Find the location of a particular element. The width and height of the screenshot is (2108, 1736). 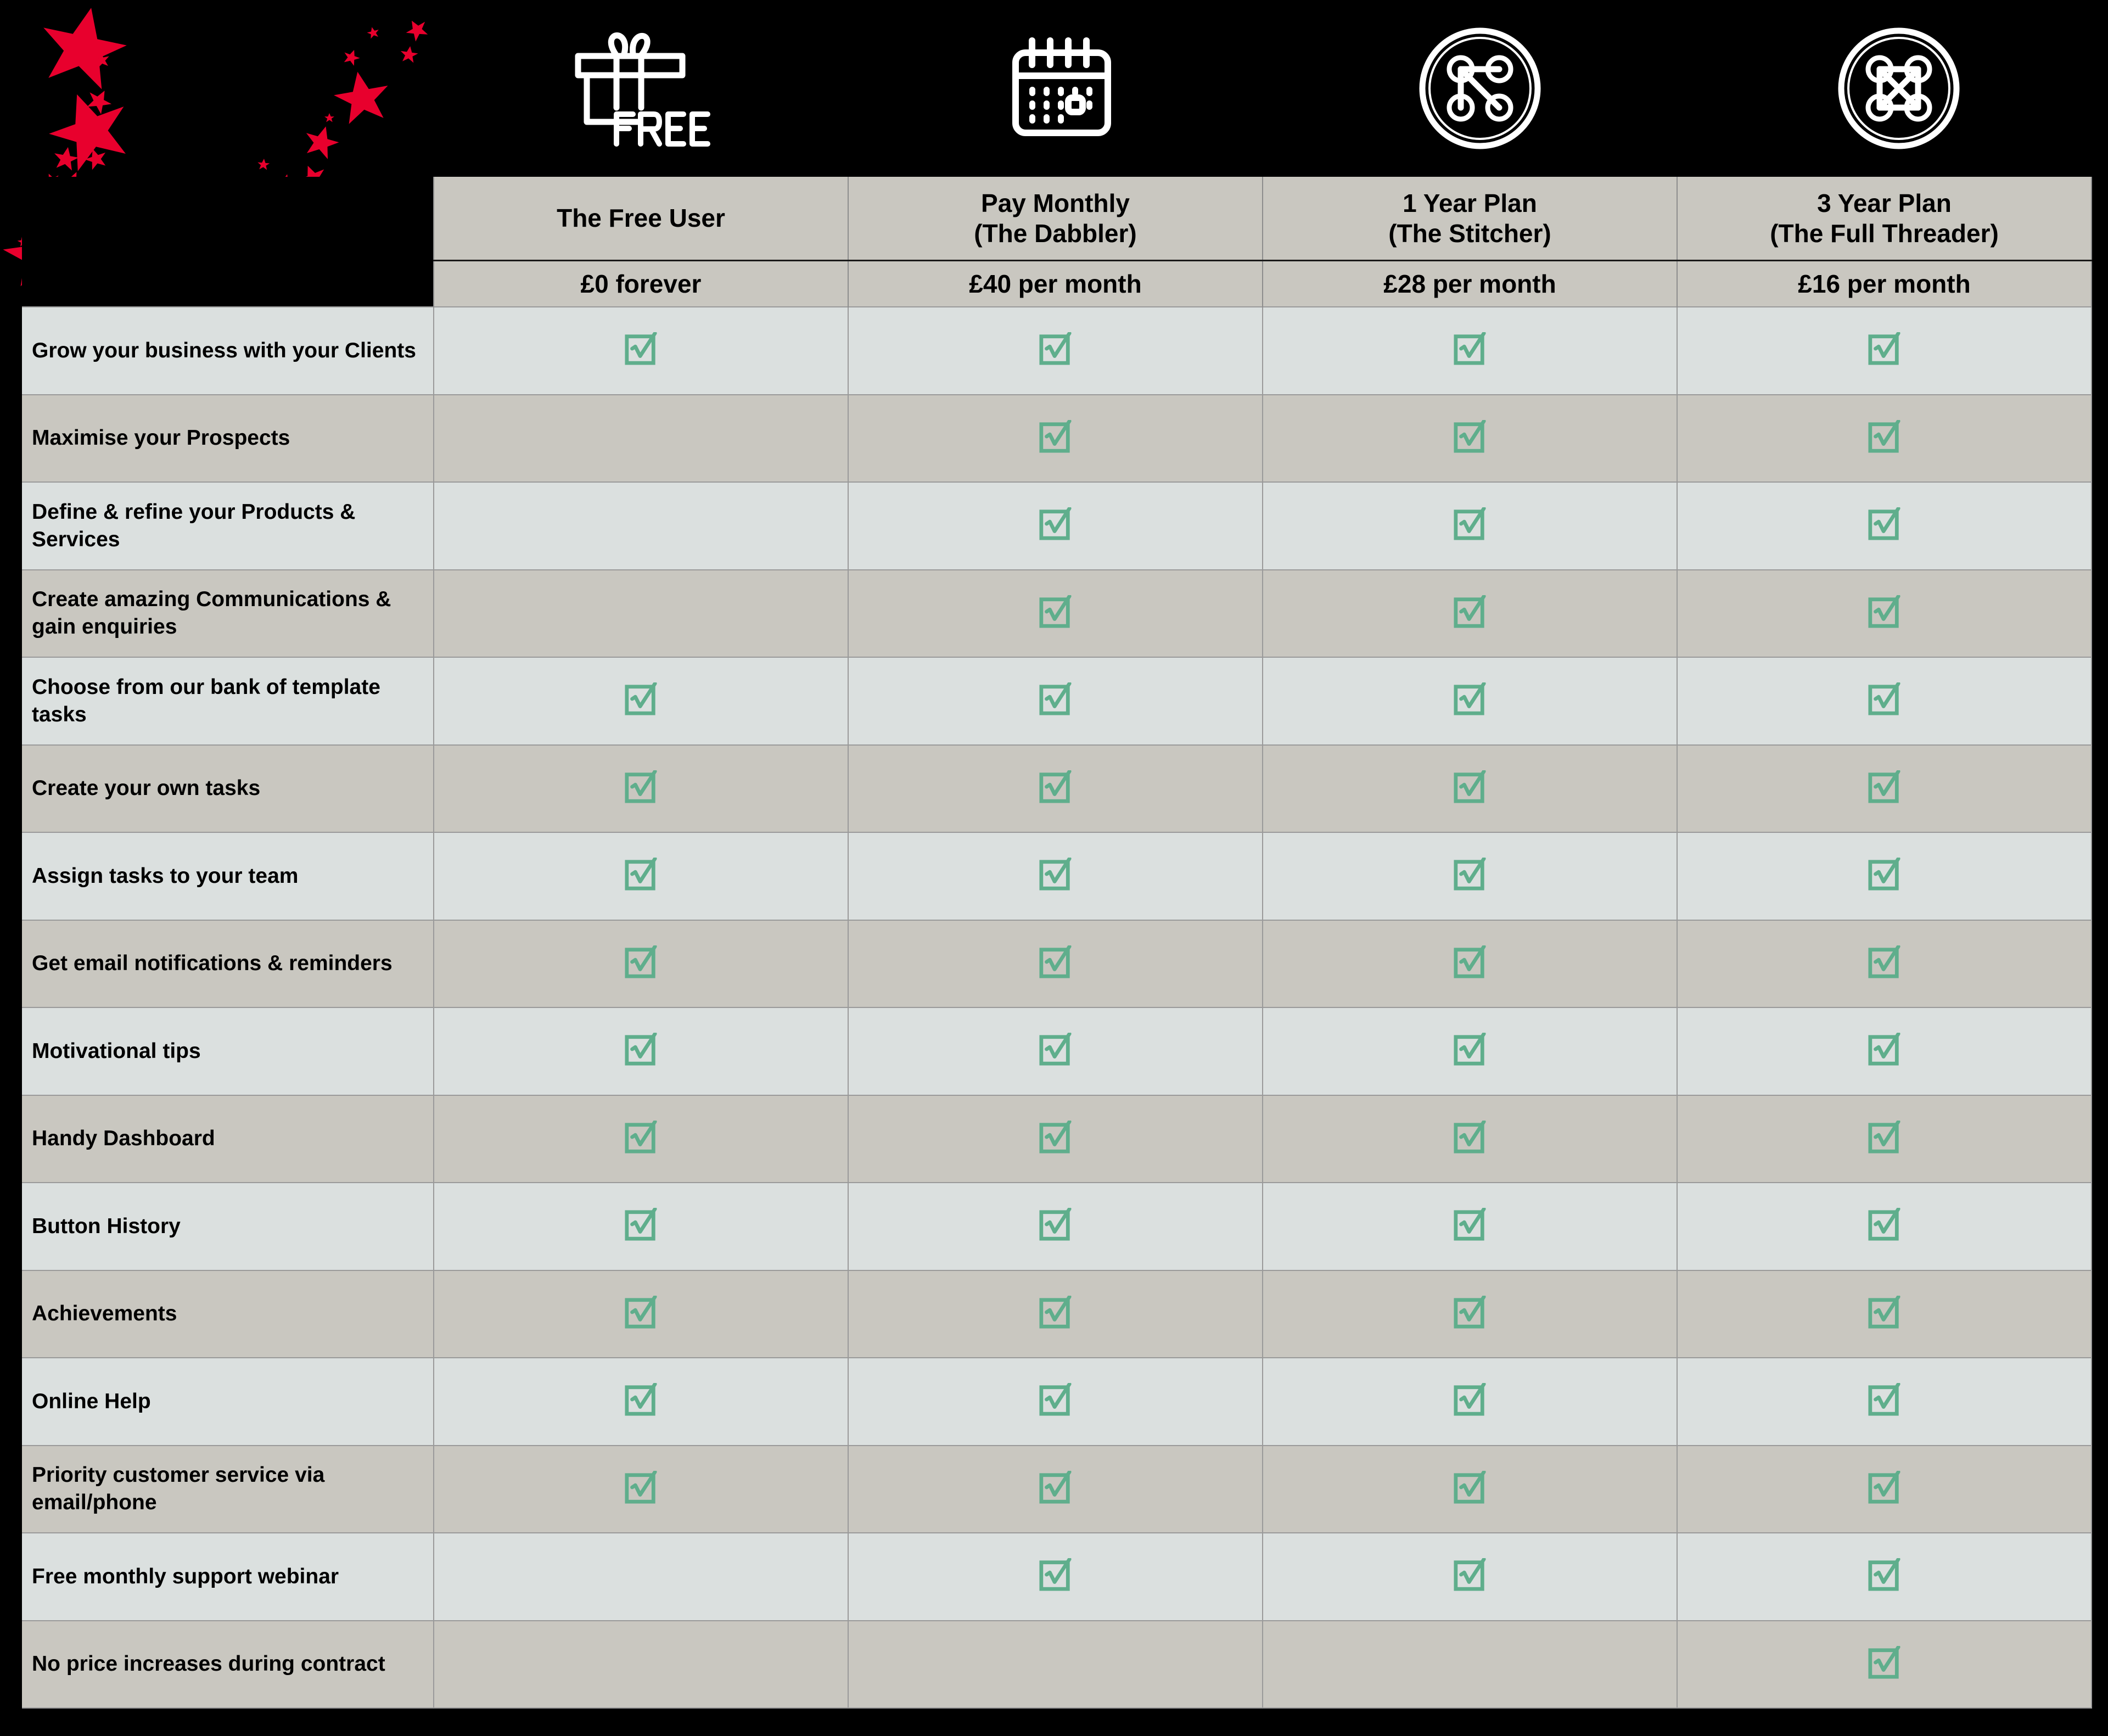

feature-label: No price increases during contract is located at coordinates (228, 1664).